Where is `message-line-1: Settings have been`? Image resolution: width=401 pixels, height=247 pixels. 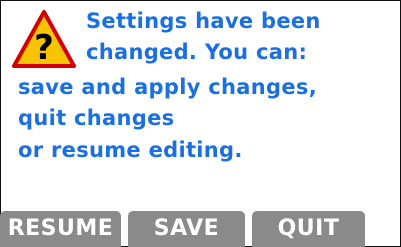
message-line-1: Settings have been is located at coordinates (203, 21).